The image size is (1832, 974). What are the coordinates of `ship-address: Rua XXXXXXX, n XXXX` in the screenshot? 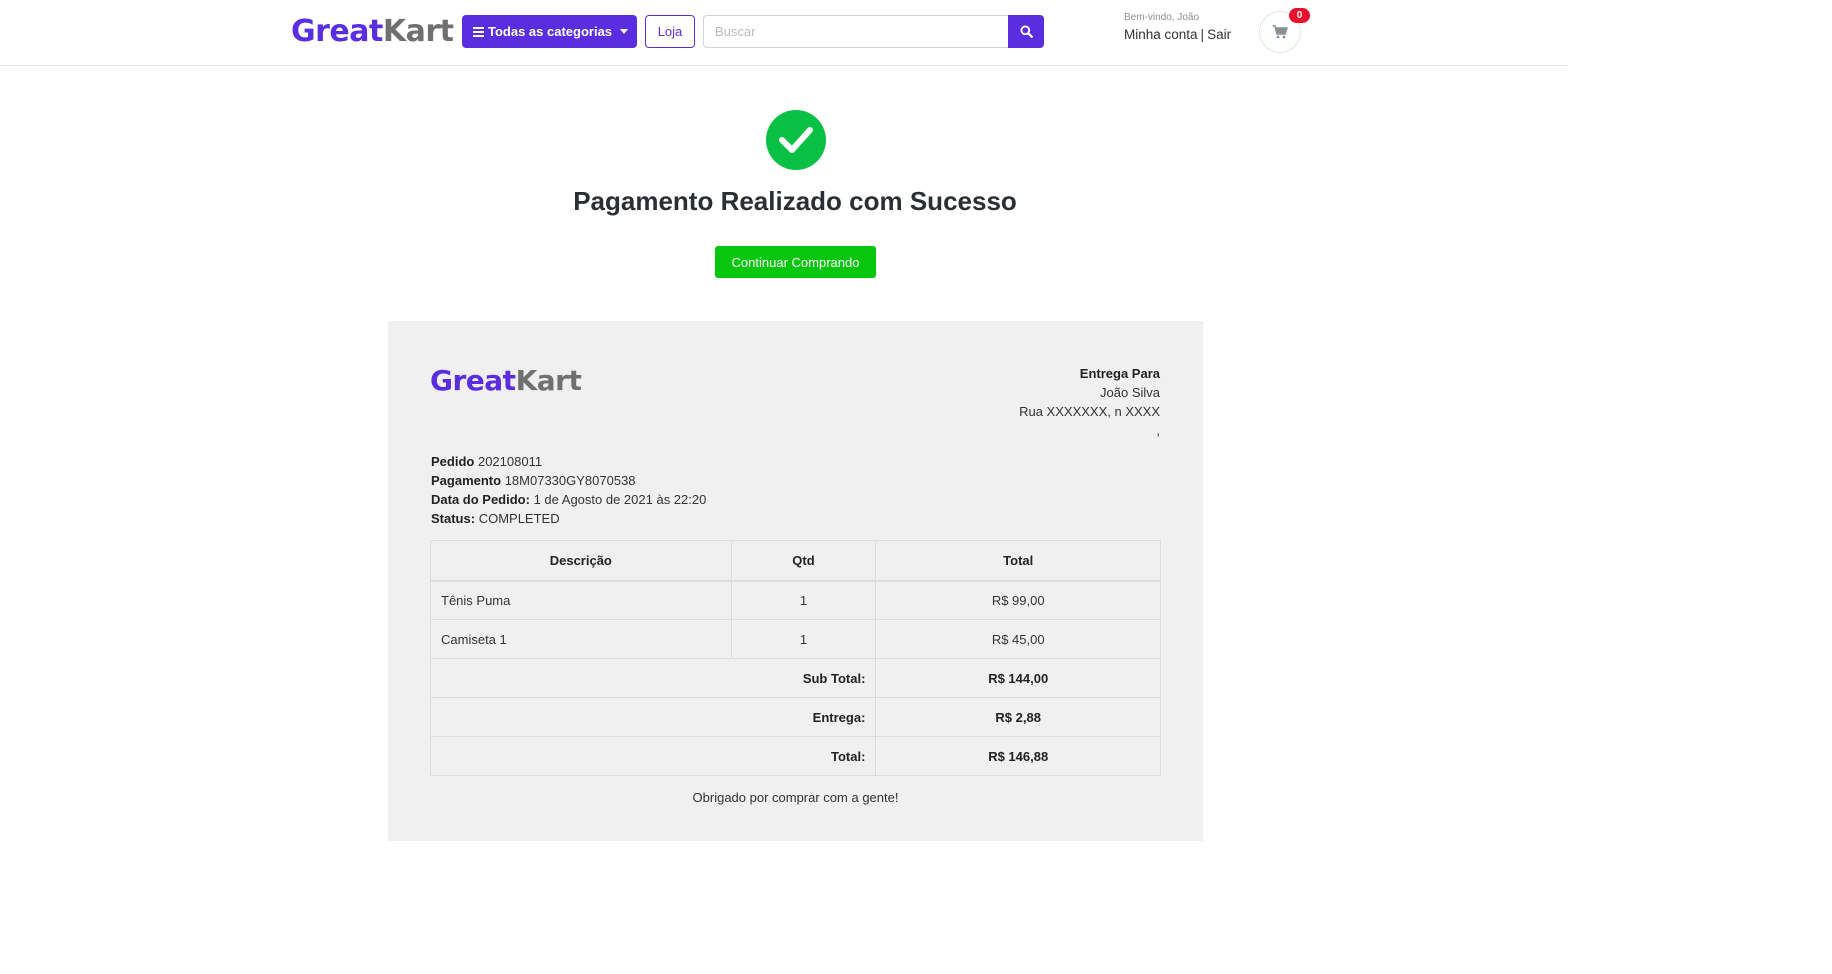 It's located at (1089, 411).